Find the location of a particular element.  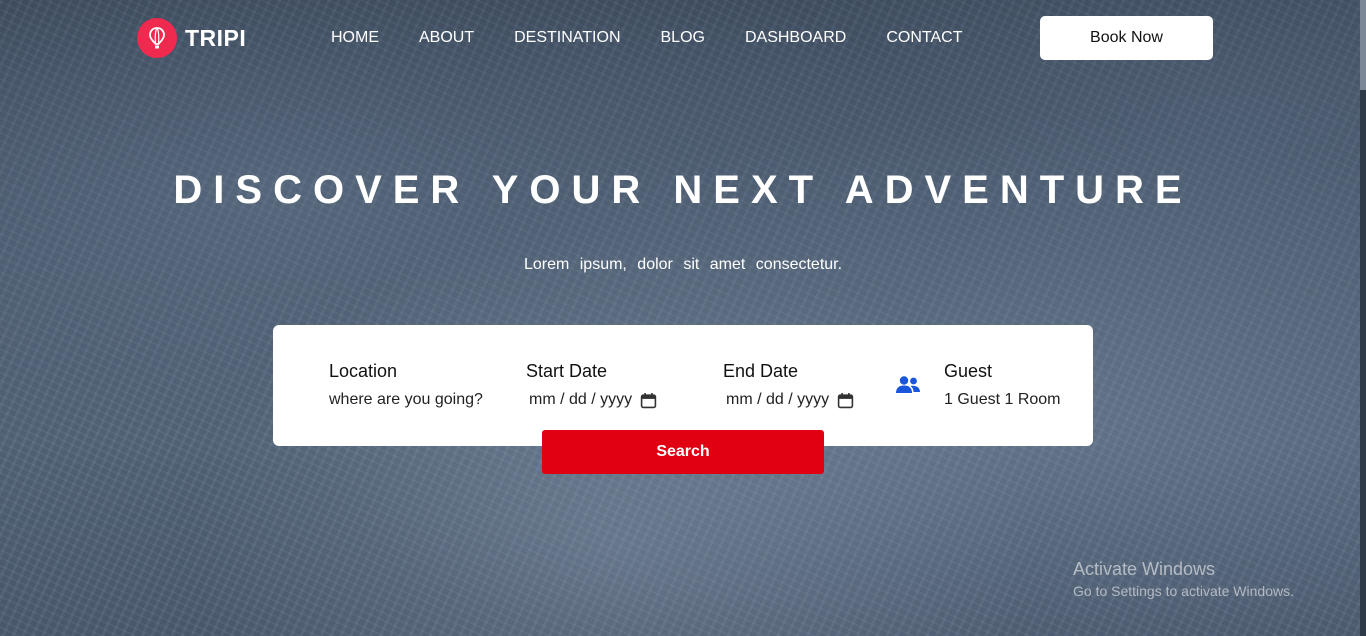

nav-item-contact: CONTACT is located at coordinates (924, 38).